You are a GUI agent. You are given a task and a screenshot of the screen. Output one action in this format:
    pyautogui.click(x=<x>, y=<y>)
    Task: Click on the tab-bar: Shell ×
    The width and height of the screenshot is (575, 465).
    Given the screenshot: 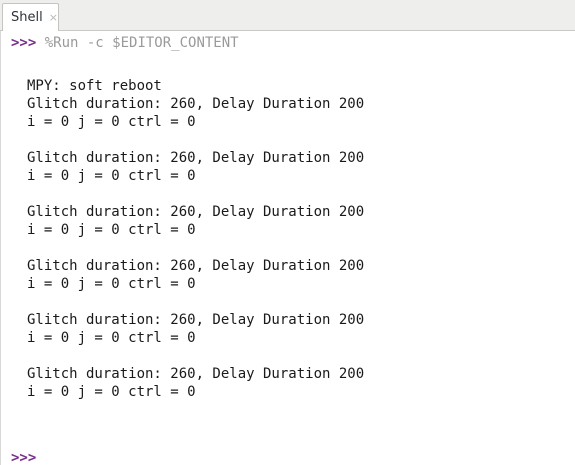 What is the action you would take?
    pyautogui.click(x=287, y=15)
    